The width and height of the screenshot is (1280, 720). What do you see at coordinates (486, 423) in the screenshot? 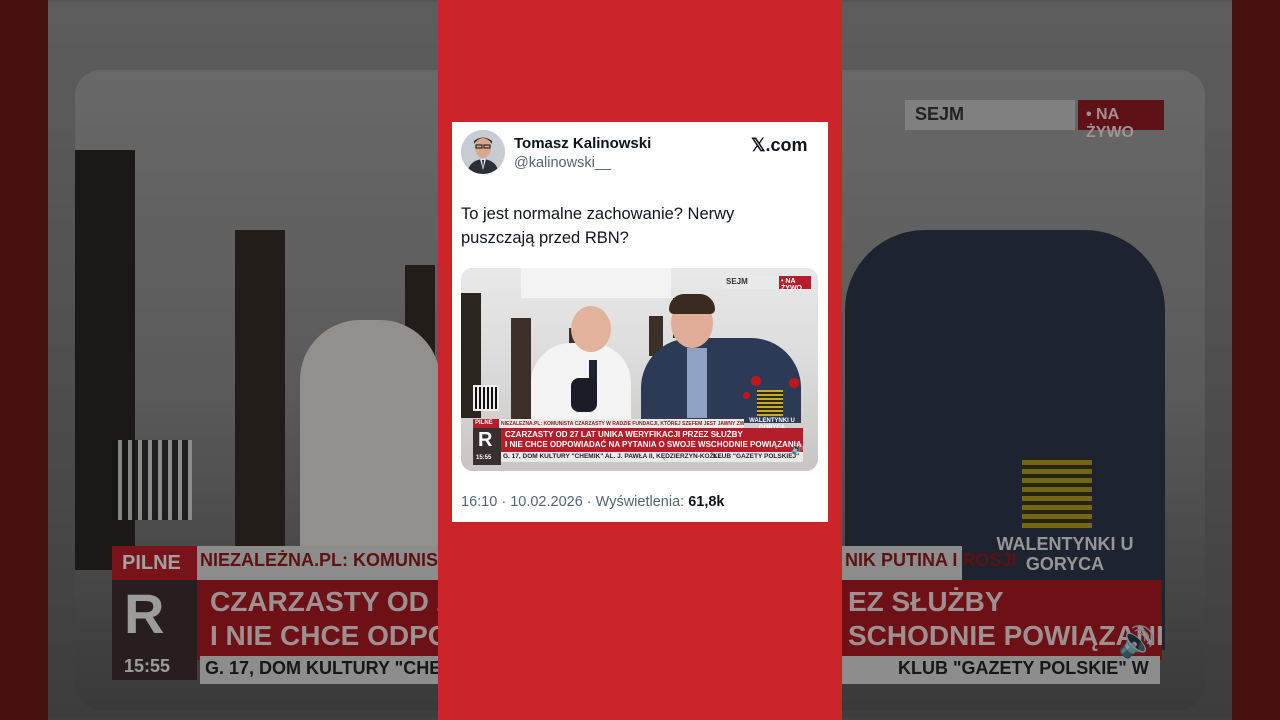
I see `media-pilne: PILNE` at bounding box center [486, 423].